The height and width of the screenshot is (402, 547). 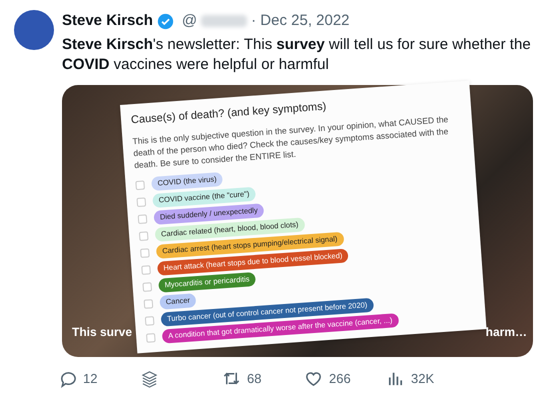 What do you see at coordinates (90, 378) in the screenshot?
I see `action-count: 12` at bounding box center [90, 378].